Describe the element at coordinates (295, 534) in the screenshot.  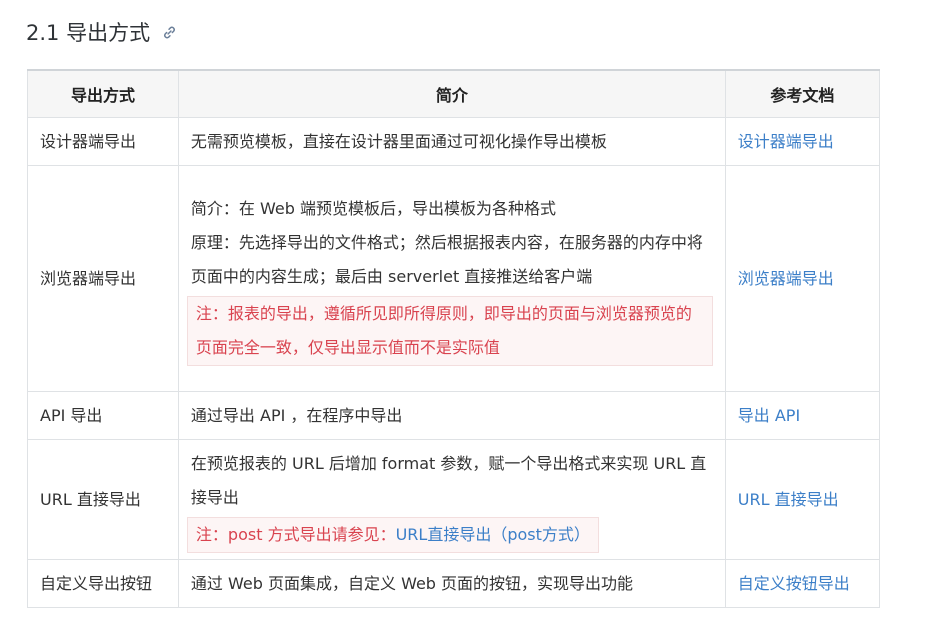
I see `note-prefix: 注：post 方式导出请参见：` at that location.